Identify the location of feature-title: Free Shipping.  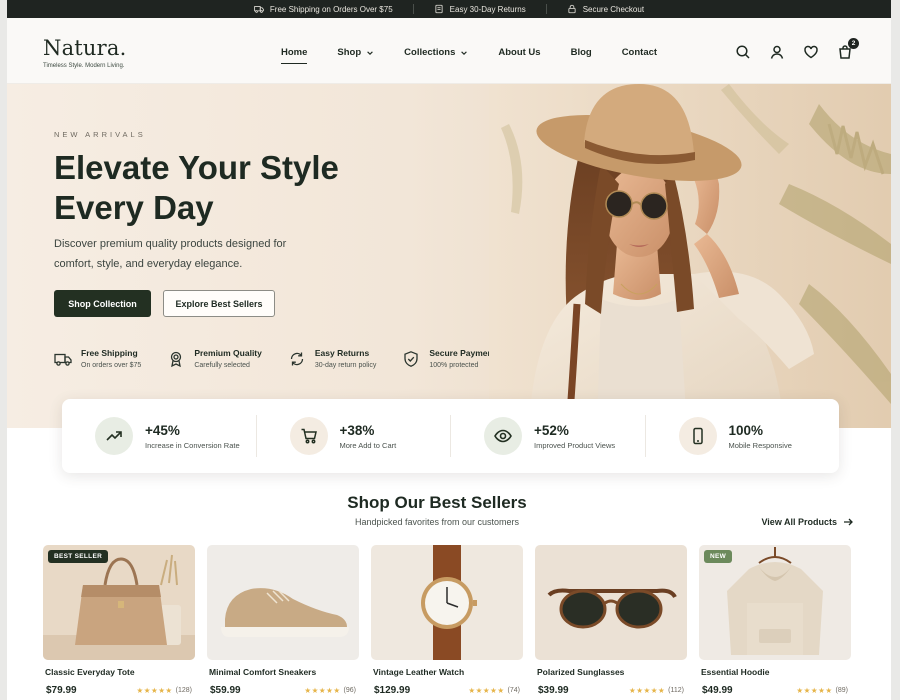
(109, 353).